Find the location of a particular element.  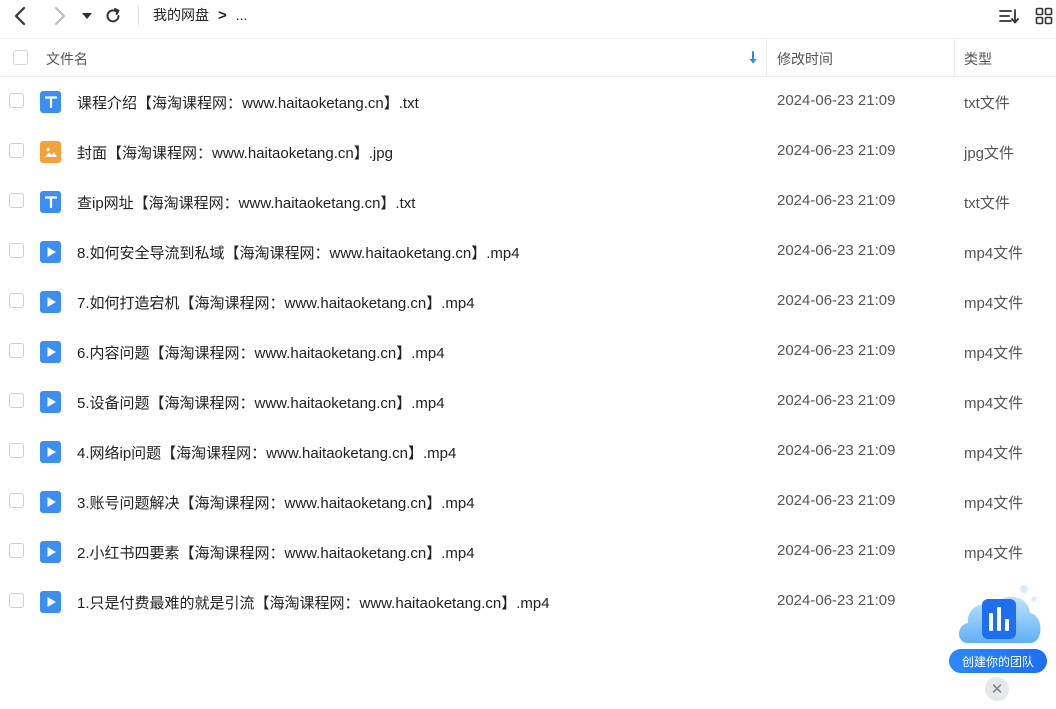

file-name: 5.设备问题【海淘课程网：www.haitaoketang.cn】.mp4 is located at coordinates (261, 402).